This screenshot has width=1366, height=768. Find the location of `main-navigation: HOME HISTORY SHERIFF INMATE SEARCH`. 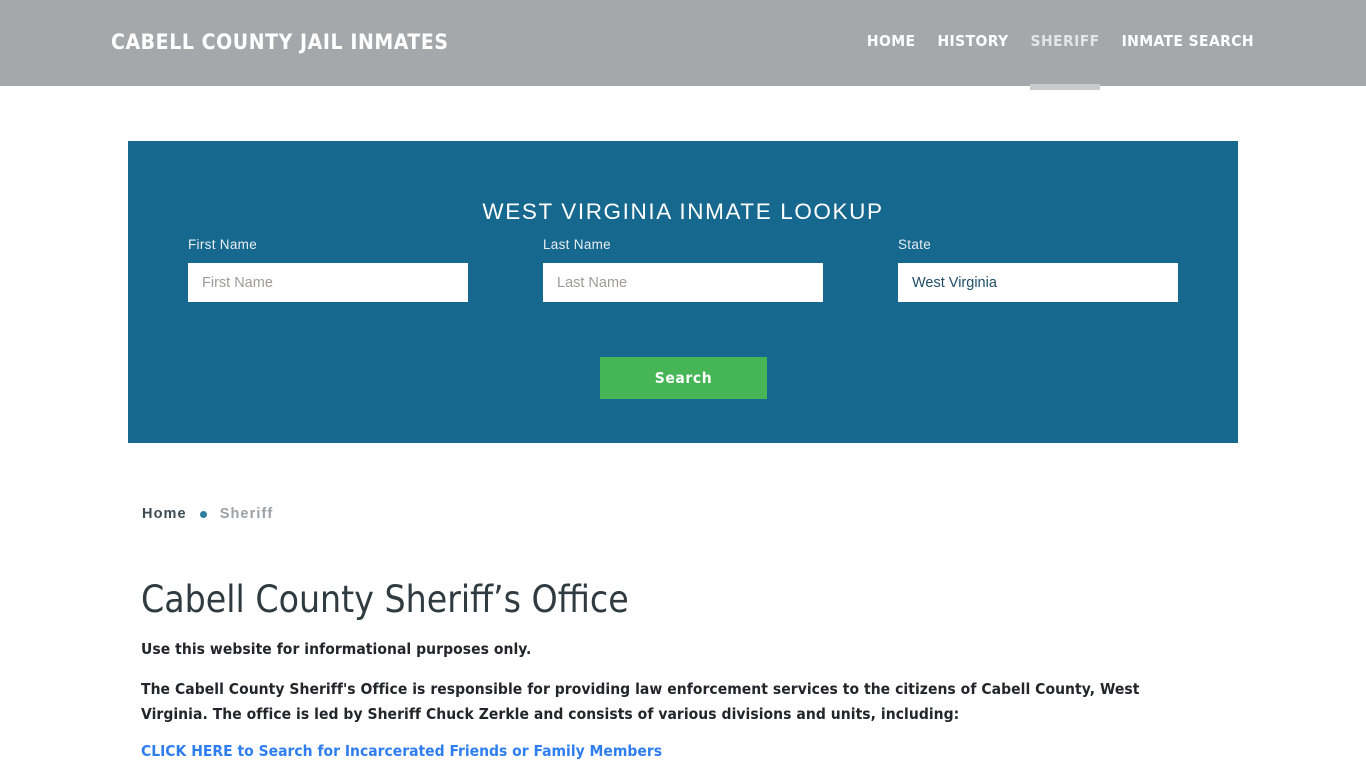

main-navigation: HOME HISTORY SHERIFF INMATE SEARCH is located at coordinates (1060, 41).